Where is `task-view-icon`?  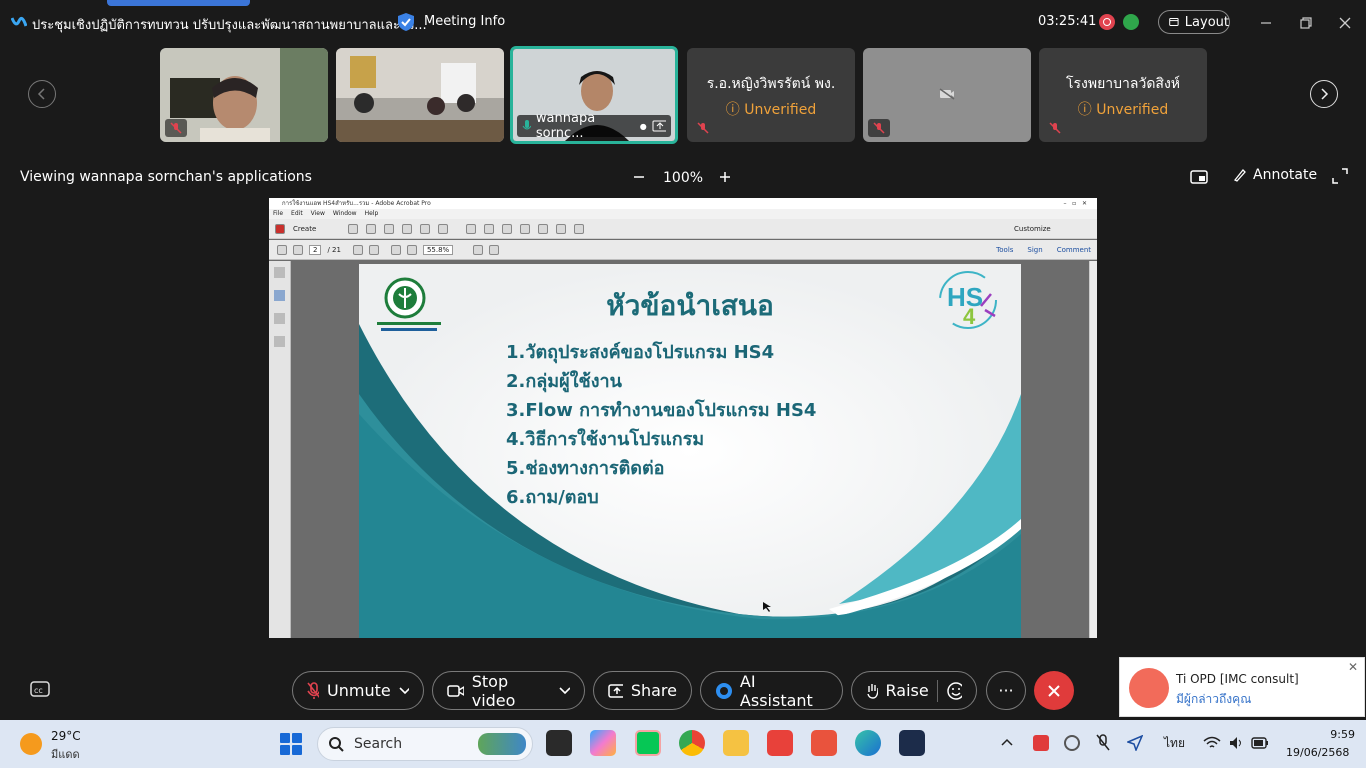
task-view-icon is located at coordinates (559, 743).